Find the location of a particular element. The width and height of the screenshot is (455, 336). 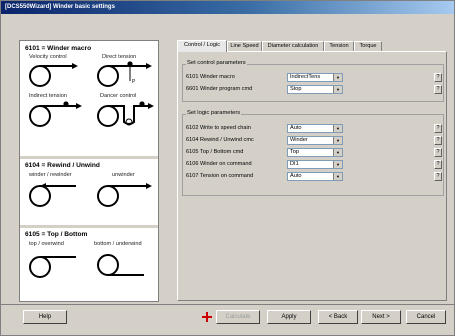

footer-divider is located at coordinates (227, 304).